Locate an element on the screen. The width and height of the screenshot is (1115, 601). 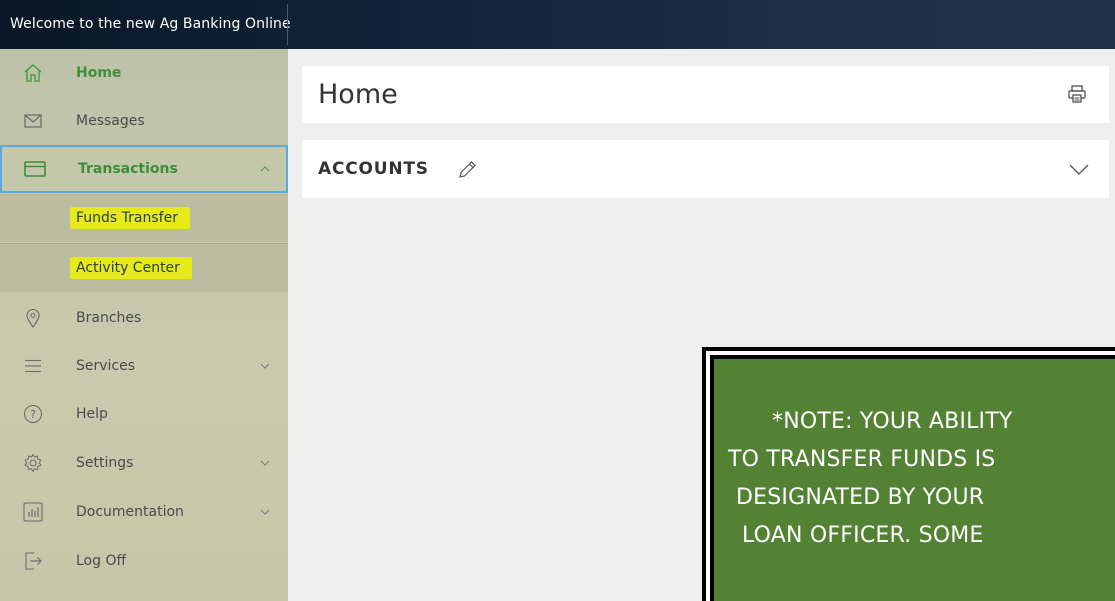
sidebar-item-settings: Settings is located at coordinates (144, 463).